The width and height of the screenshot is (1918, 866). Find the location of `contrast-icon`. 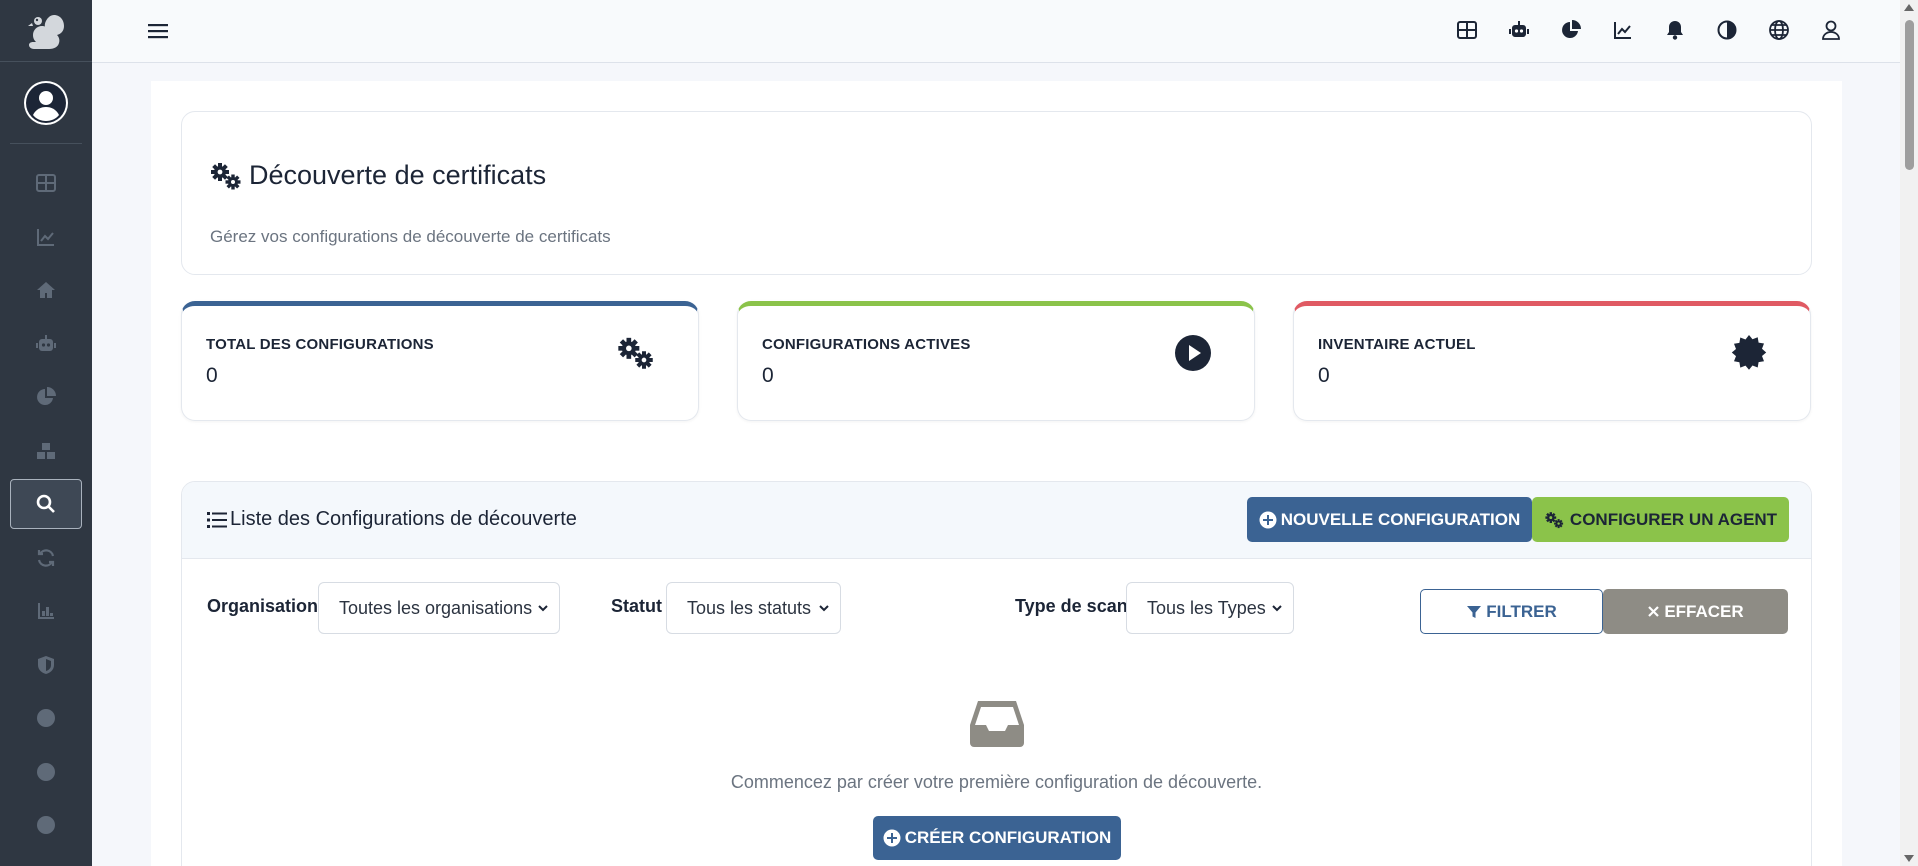

contrast-icon is located at coordinates (1727, 30).